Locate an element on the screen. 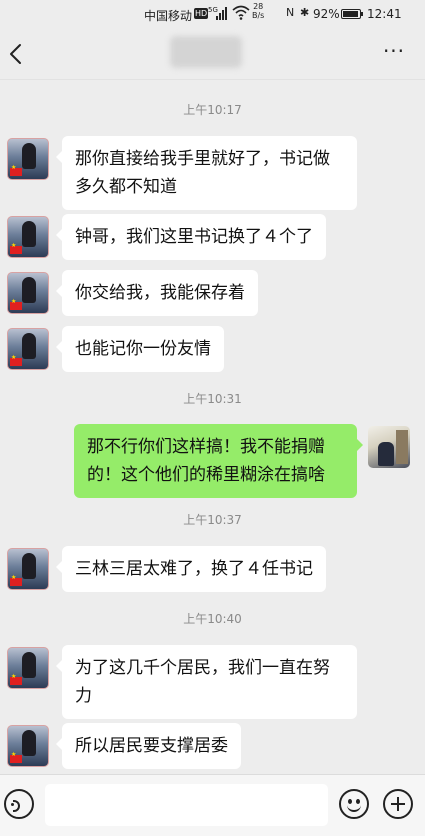  message-bubble-outgoing: 那不行你们这样搞！我不能捐赠的！这个他们的稀里糊涂在搞啥 is located at coordinates (218, 461).